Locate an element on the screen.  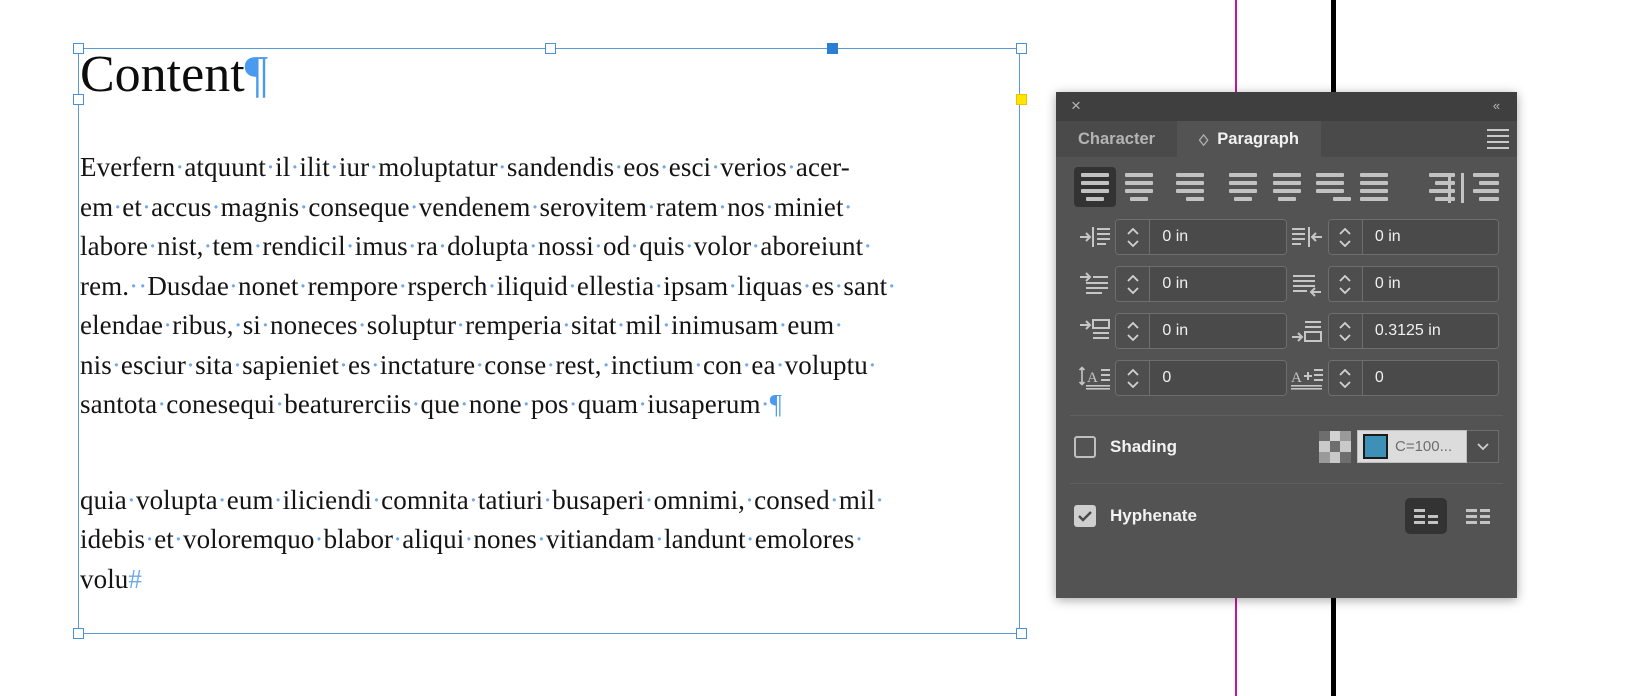
left-indent-value: 0 in is located at coordinates (1218, 237).